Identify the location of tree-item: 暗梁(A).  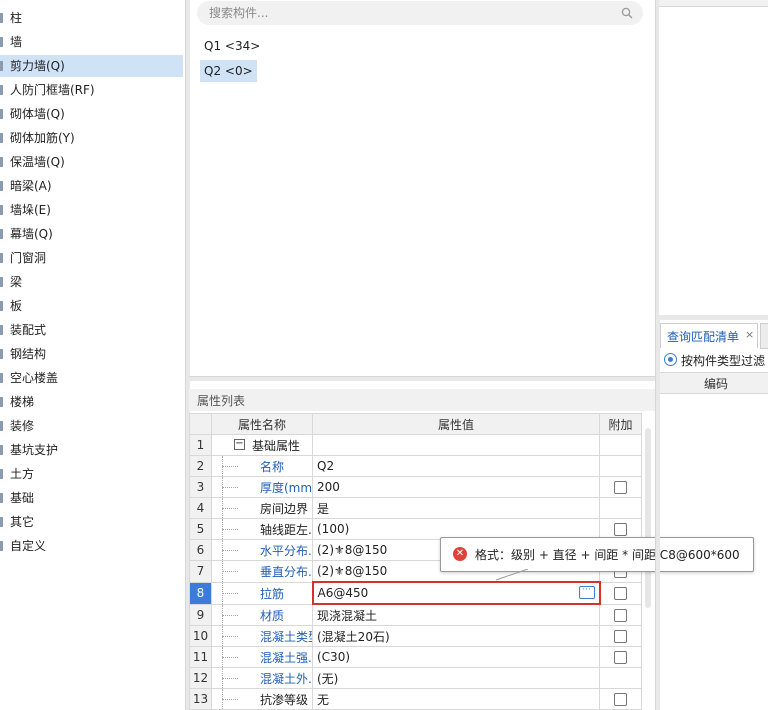
(91, 186).